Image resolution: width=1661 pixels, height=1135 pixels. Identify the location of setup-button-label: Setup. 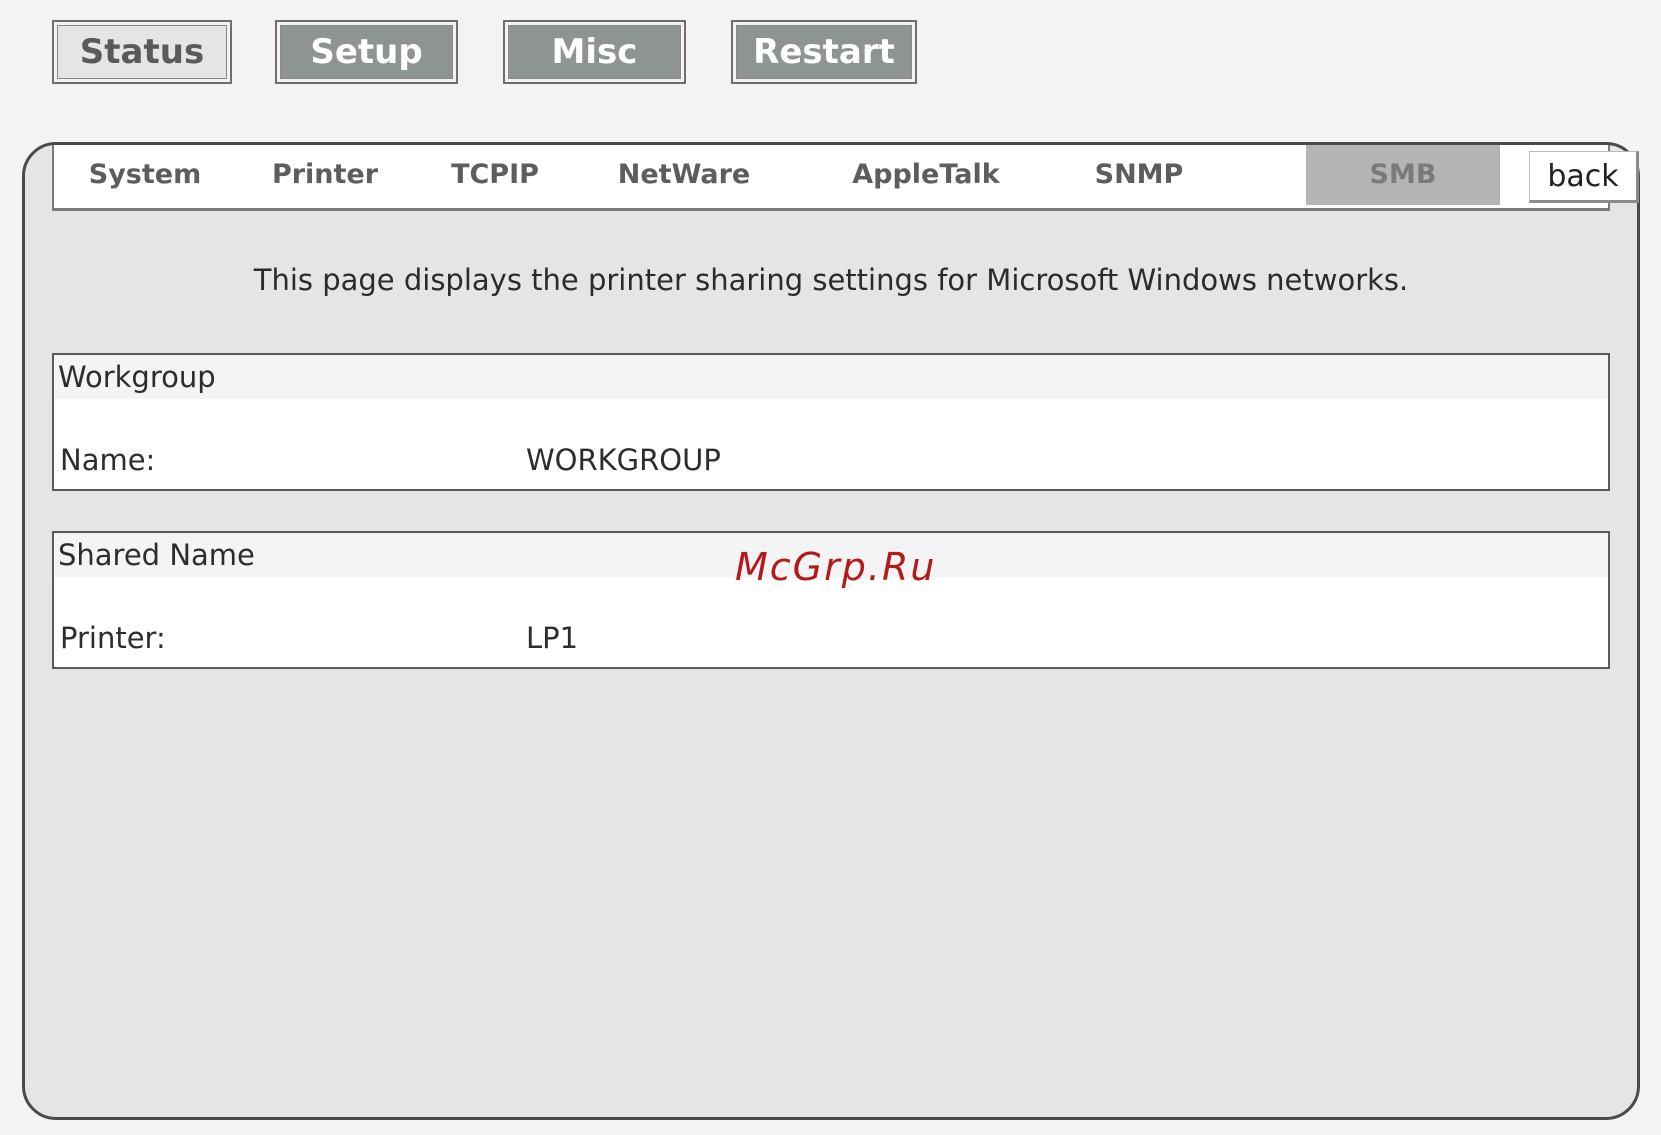
(366, 52).